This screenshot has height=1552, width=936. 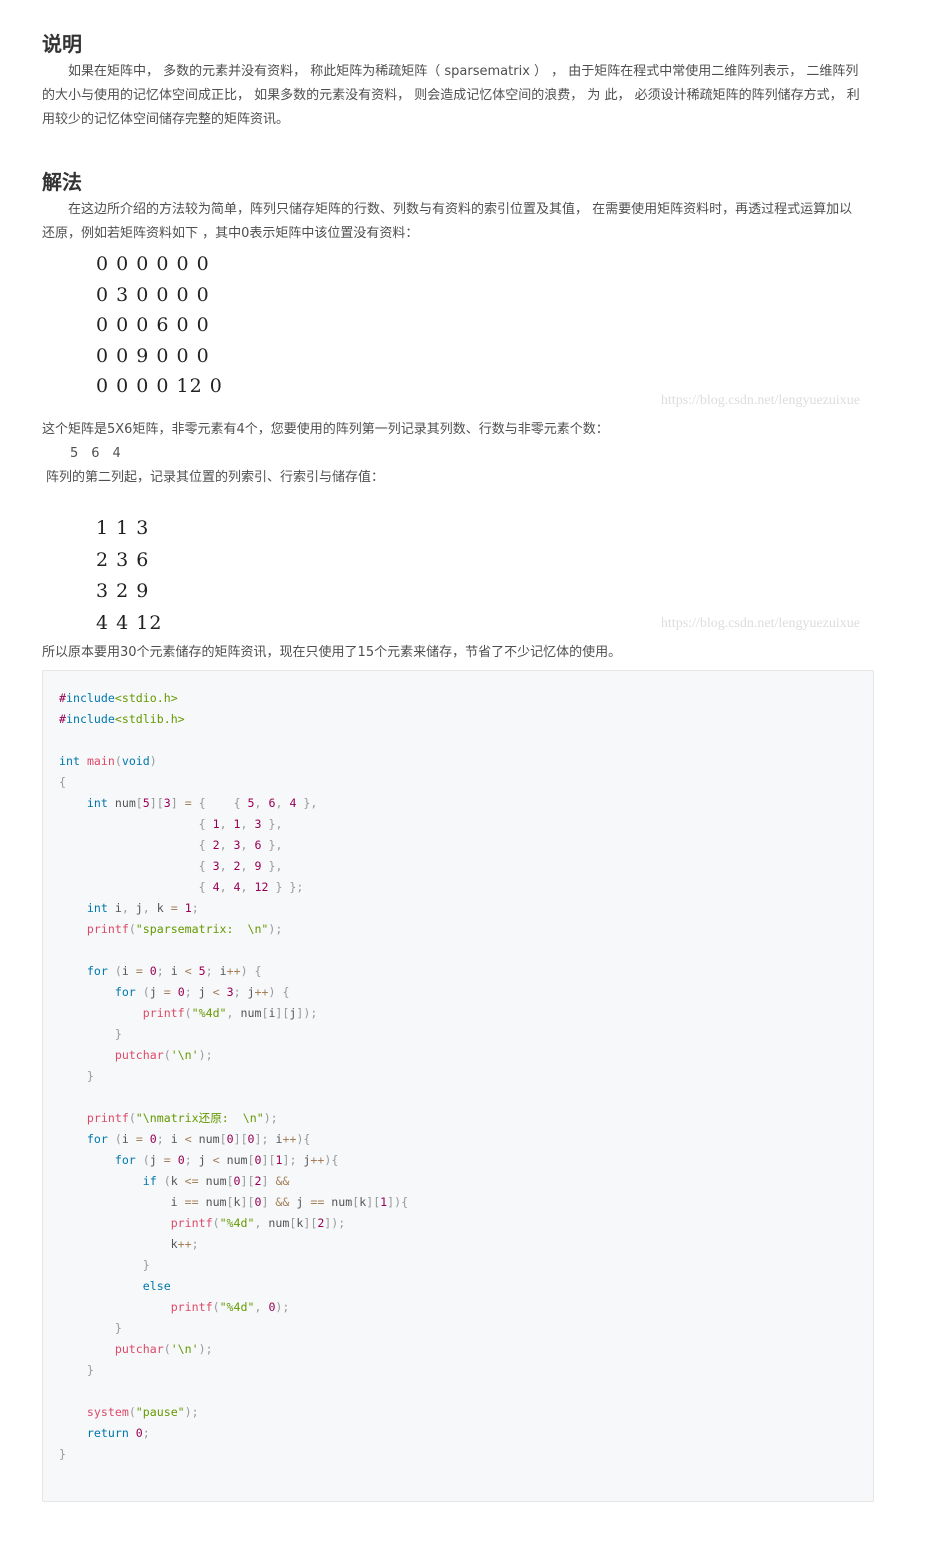 What do you see at coordinates (230, 1013) in the screenshot?
I see `code-line: printf("%4d", num[i][j]);` at bounding box center [230, 1013].